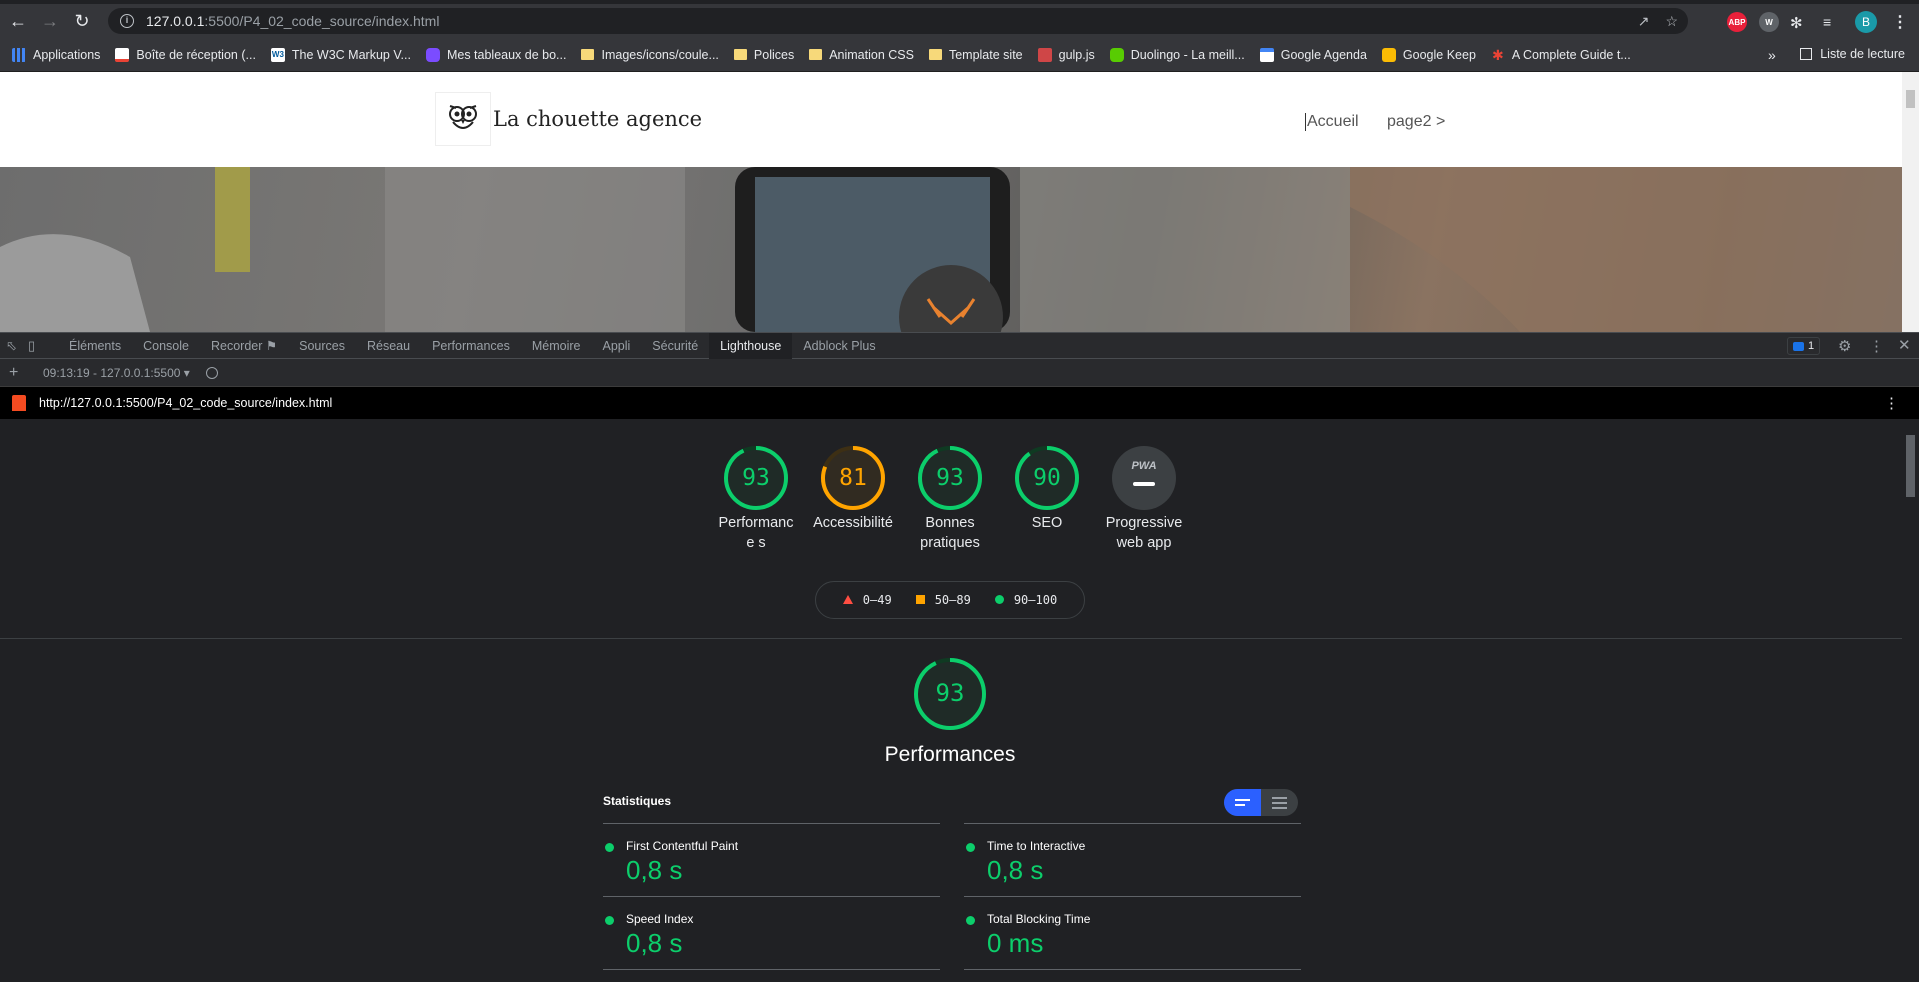  I want to click on pass-circle-icon, so click(999, 599).